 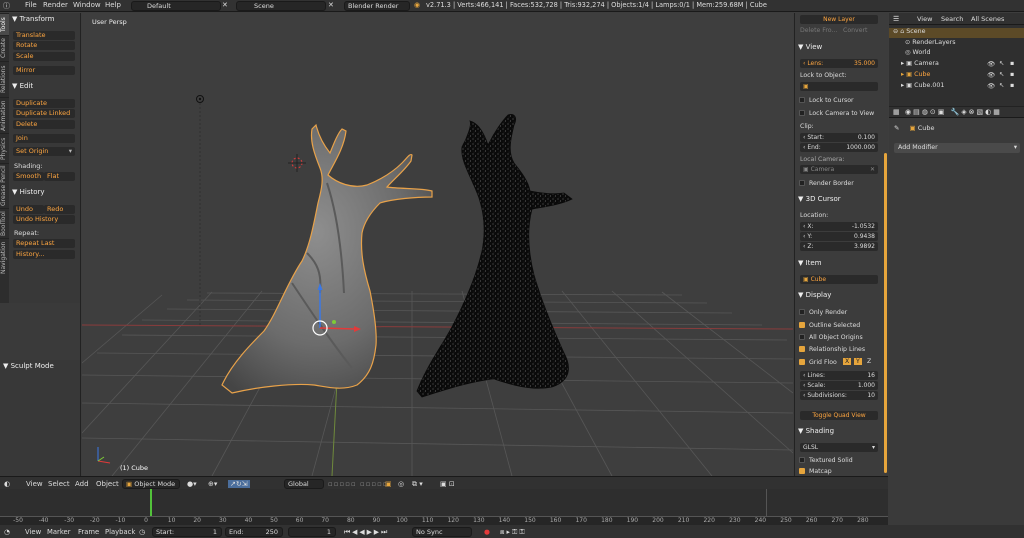 What do you see at coordinates (839, 226) in the screenshot?
I see `cursor-x-field: ‹ X: -1.0532` at bounding box center [839, 226].